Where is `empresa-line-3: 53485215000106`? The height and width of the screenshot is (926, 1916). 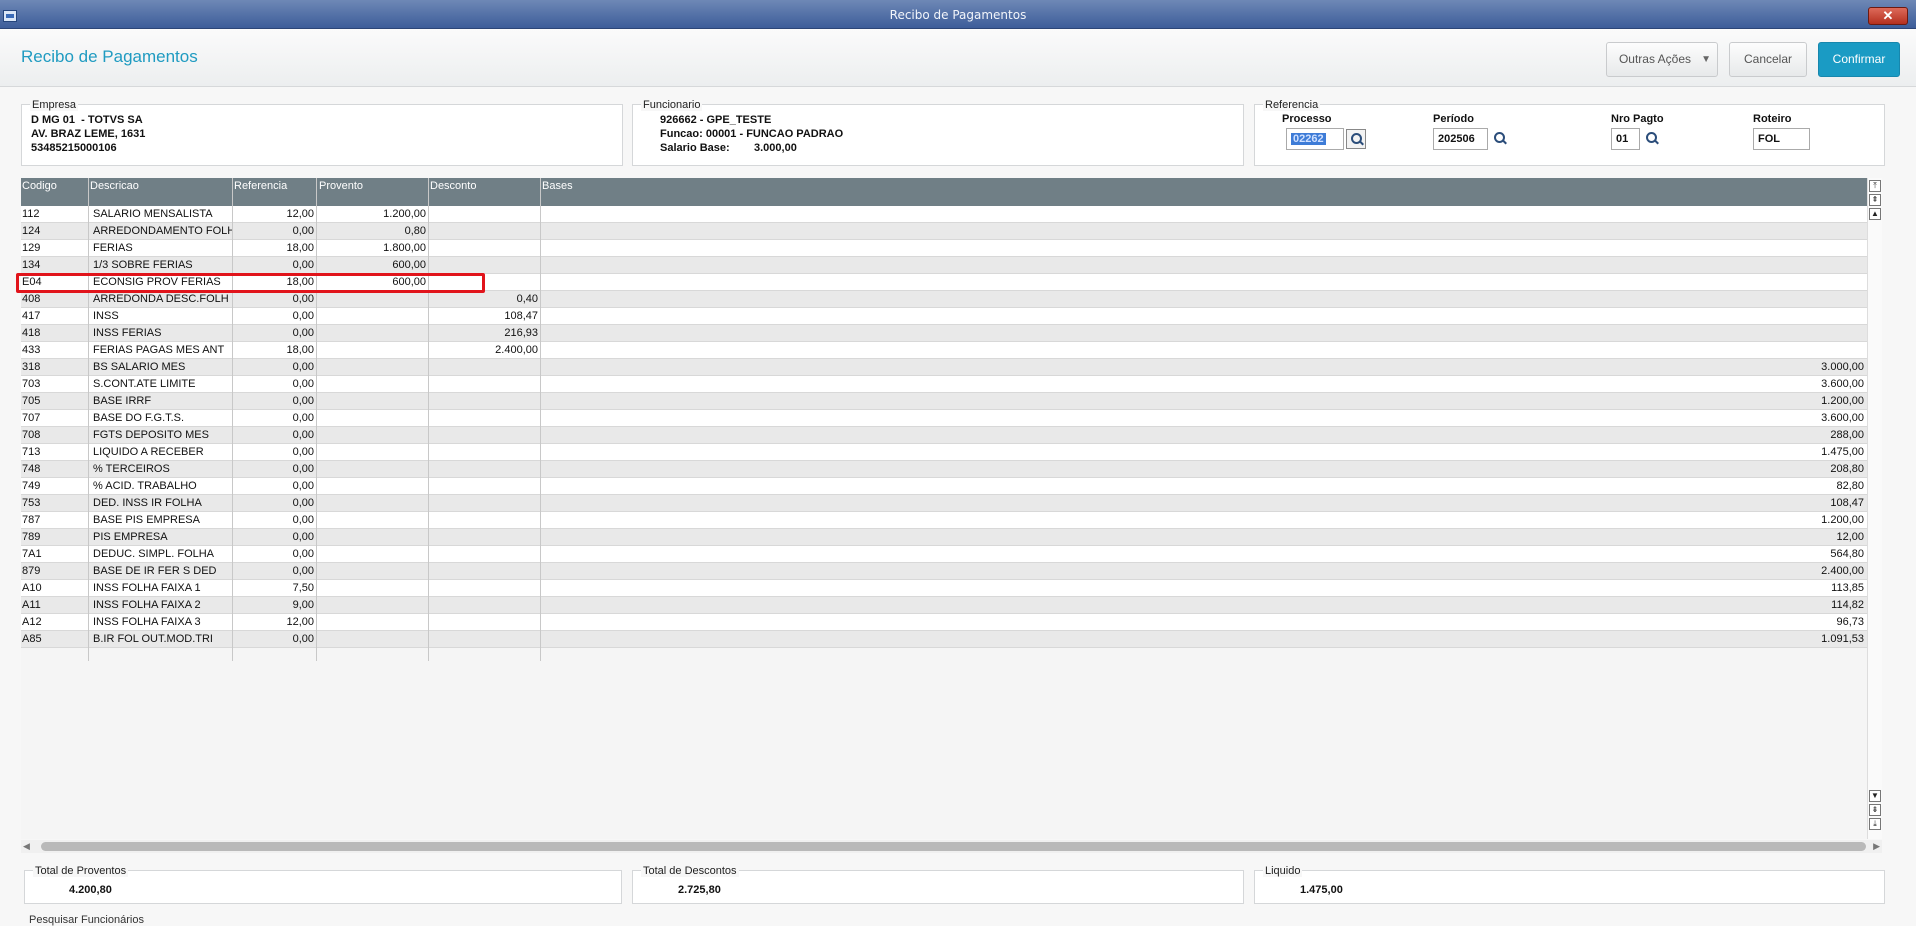
empresa-line-3: 53485215000106 is located at coordinates (74, 148).